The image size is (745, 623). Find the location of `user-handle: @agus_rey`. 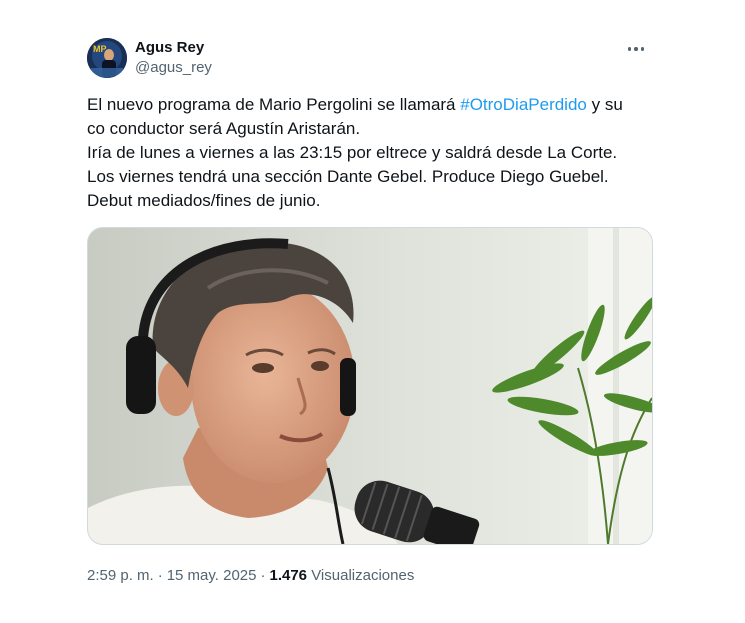

user-handle: @agus_rey is located at coordinates (173, 68).